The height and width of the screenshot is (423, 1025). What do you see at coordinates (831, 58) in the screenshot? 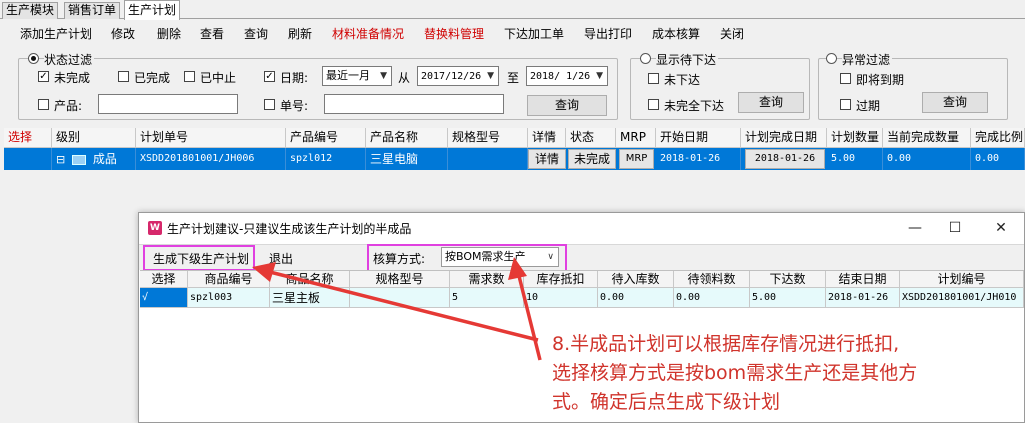
I see `exception-filter-radio` at bounding box center [831, 58].